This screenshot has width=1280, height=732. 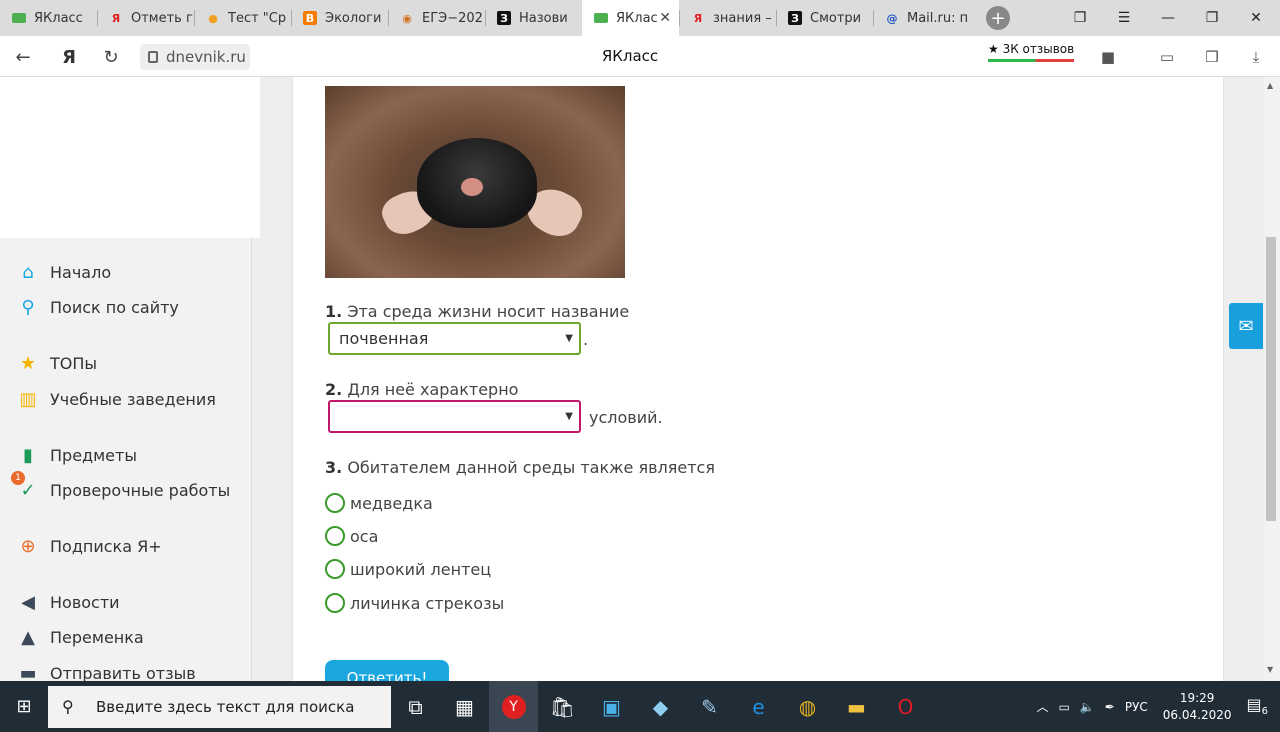 What do you see at coordinates (414, 603) in the screenshot?
I see `option-row: личинка стрекозы` at bounding box center [414, 603].